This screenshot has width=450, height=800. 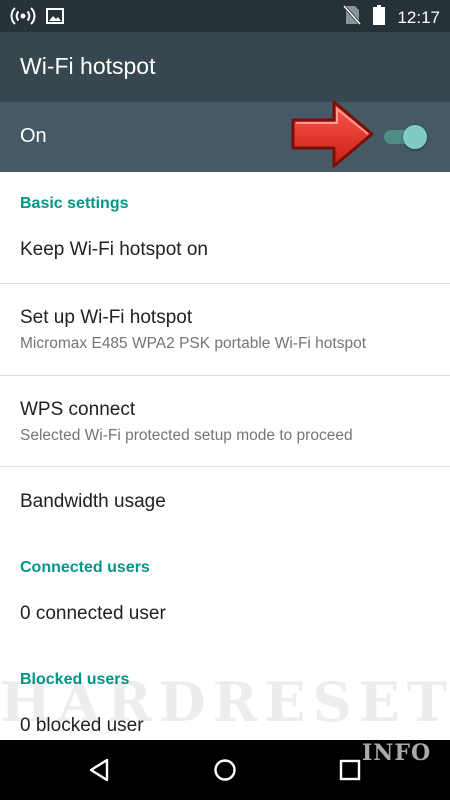 I want to click on red-arrow-icon, so click(x=332, y=134).